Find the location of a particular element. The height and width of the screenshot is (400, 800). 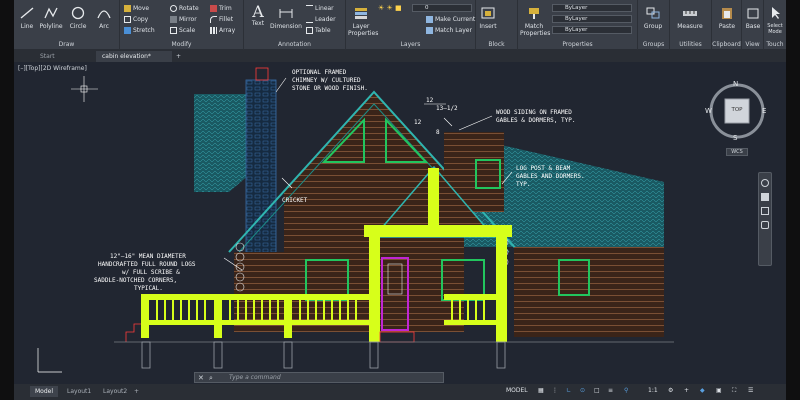

crosshair-cursor is located at coordinates (84, 89).